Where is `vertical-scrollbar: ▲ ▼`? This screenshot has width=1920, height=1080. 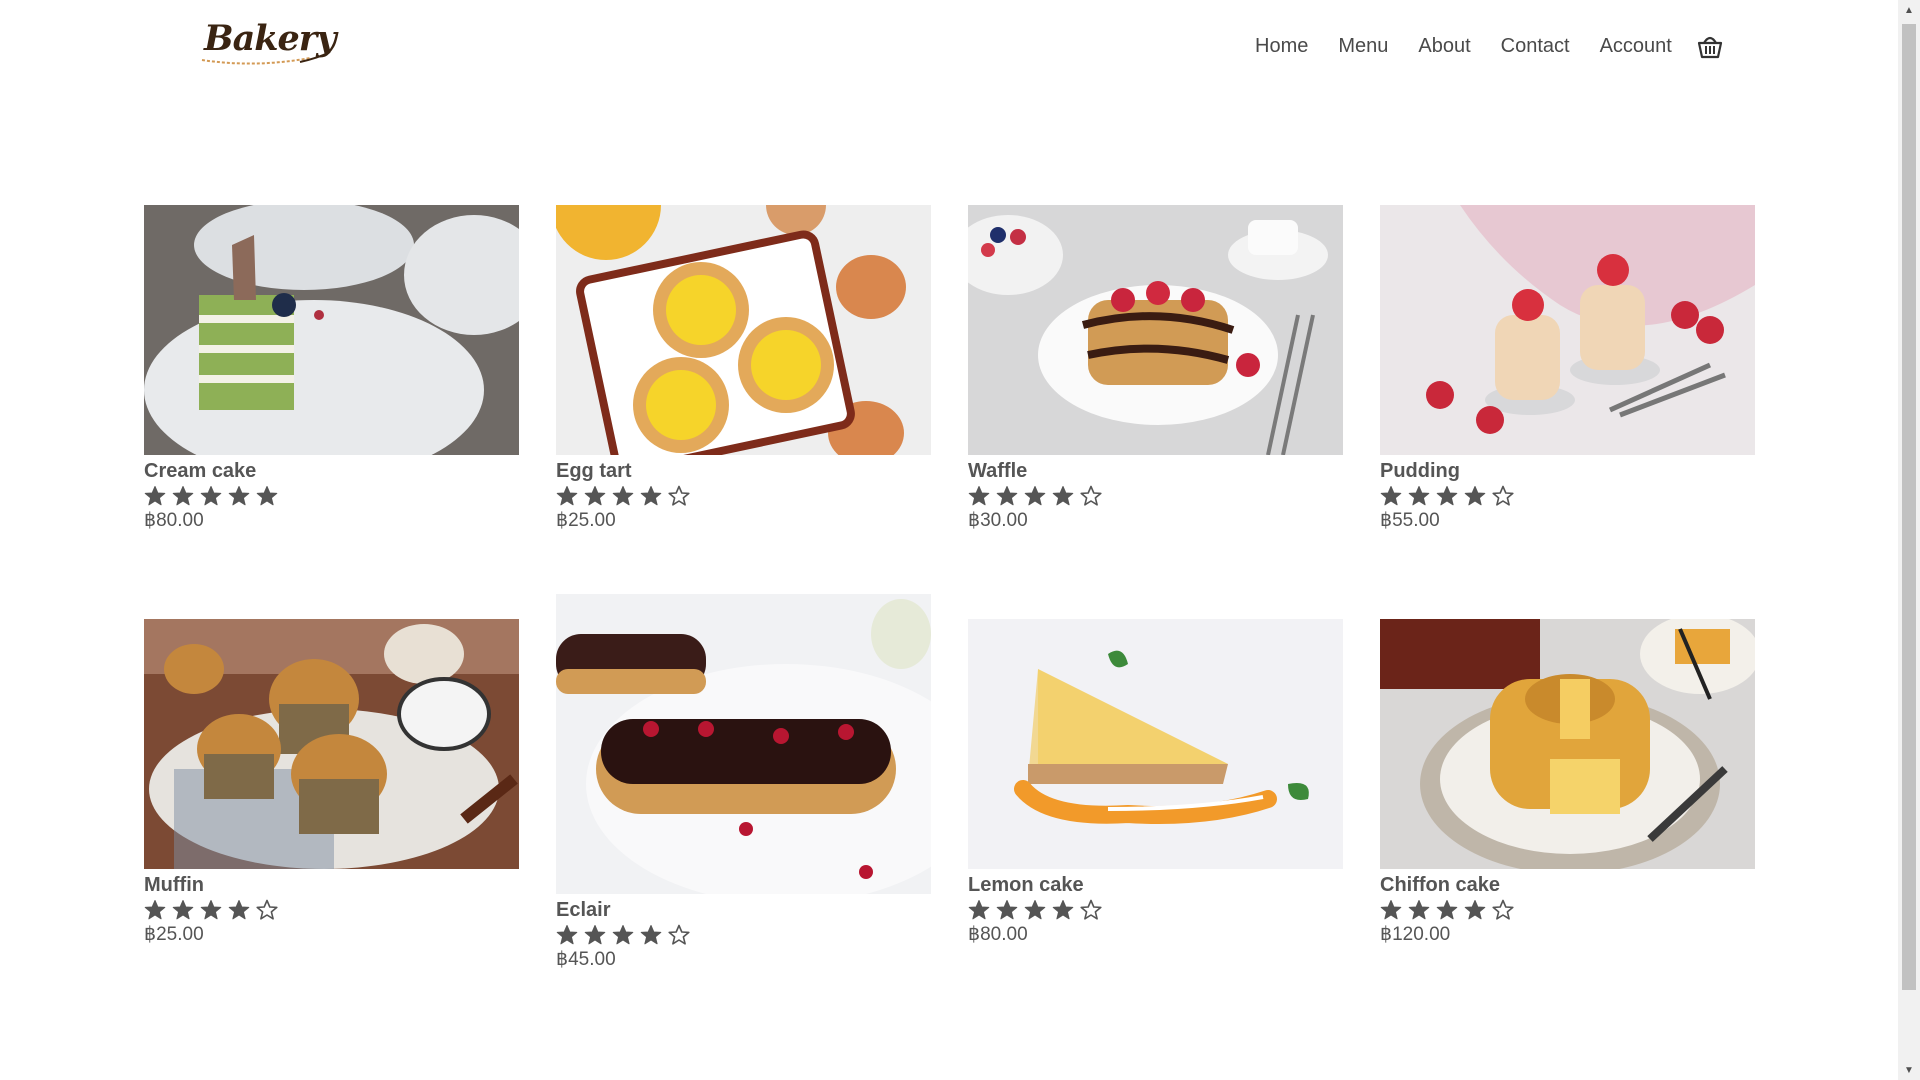
vertical-scrollbar: ▲ ▼ is located at coordinates (1909, 540).